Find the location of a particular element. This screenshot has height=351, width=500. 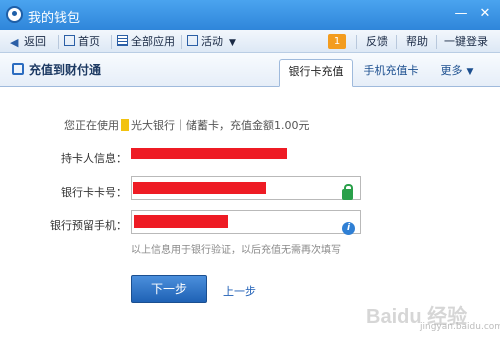

card-number-label: 银行卡卡号： is located at coordinates (94, 192).